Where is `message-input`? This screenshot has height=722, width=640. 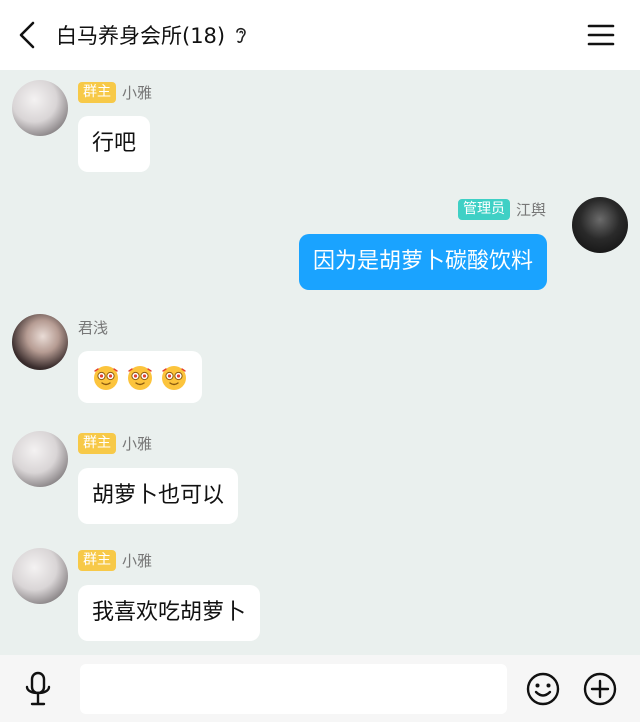
message-input is located at coordinates (293, 689).